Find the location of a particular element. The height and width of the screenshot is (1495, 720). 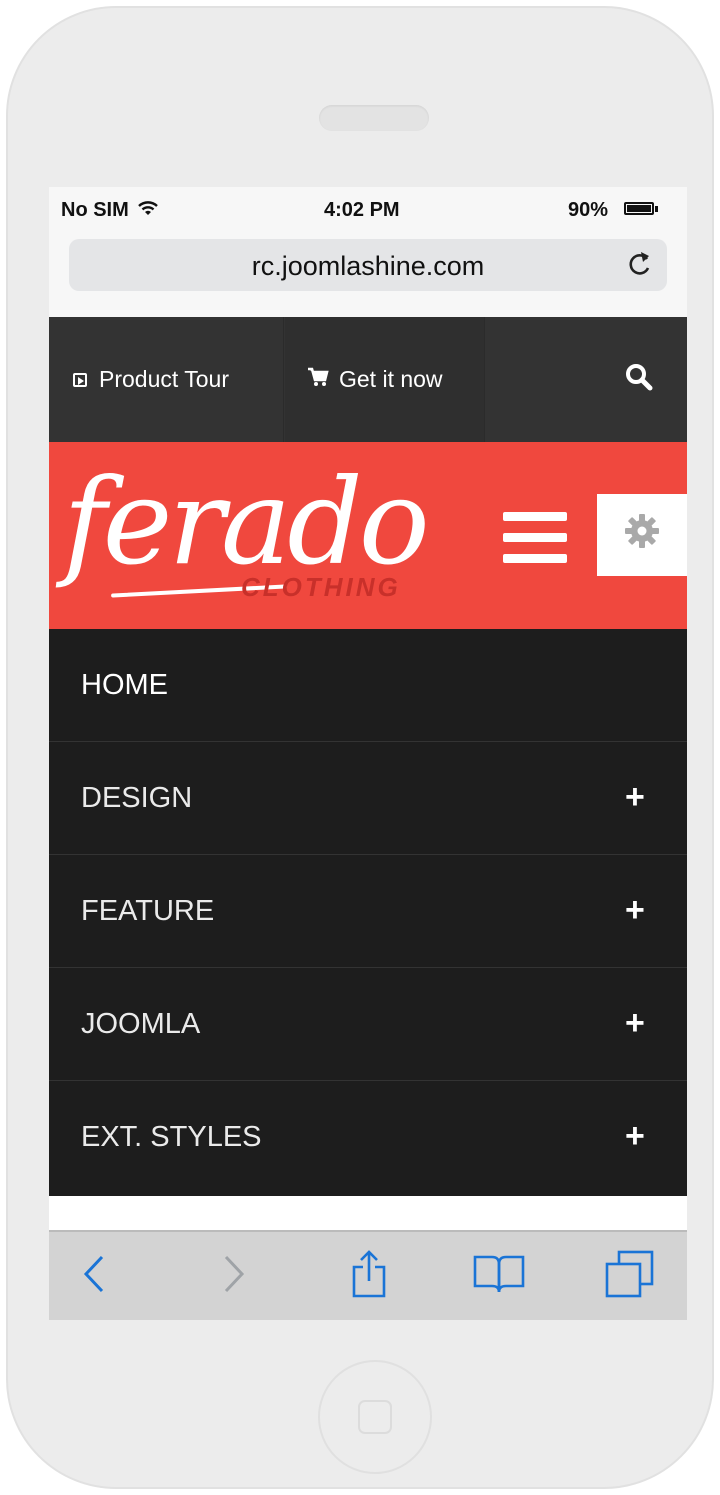

search-button is located at coordinates (639, 379).